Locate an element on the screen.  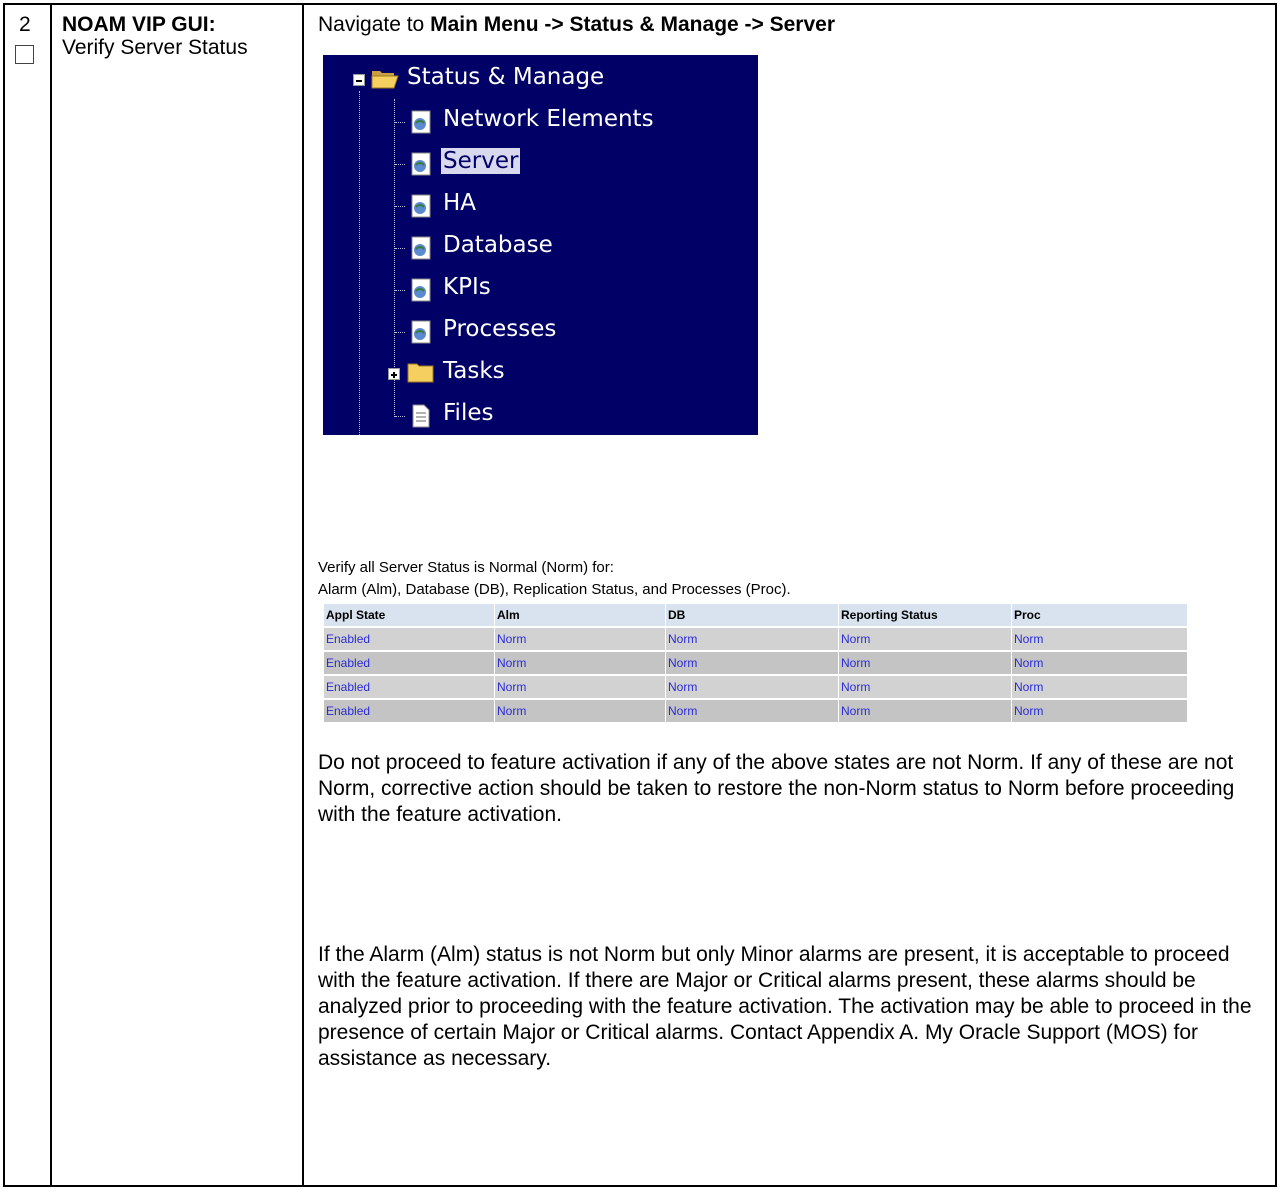
table-header-row: Appl State Alm DB Reporting Status Proc is located at coordinates (756, 615).